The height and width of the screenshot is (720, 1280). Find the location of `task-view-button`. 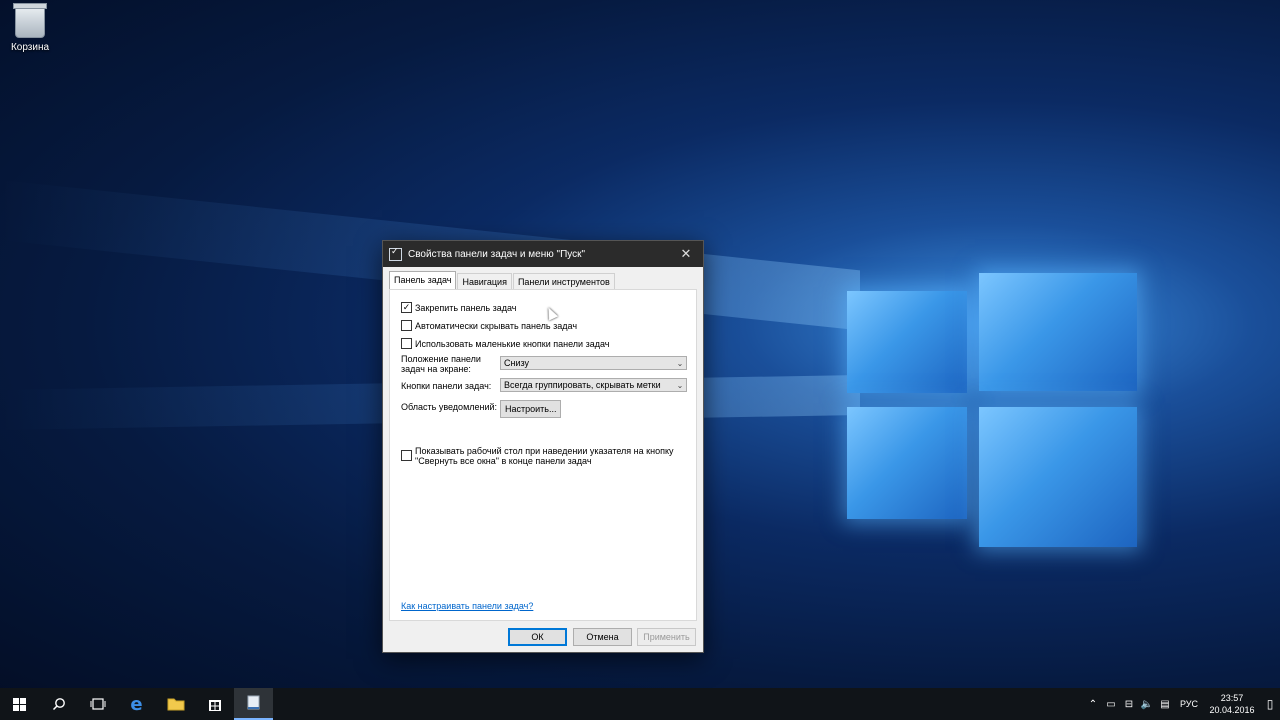

task-view-button is located at coordinates (97, 704).